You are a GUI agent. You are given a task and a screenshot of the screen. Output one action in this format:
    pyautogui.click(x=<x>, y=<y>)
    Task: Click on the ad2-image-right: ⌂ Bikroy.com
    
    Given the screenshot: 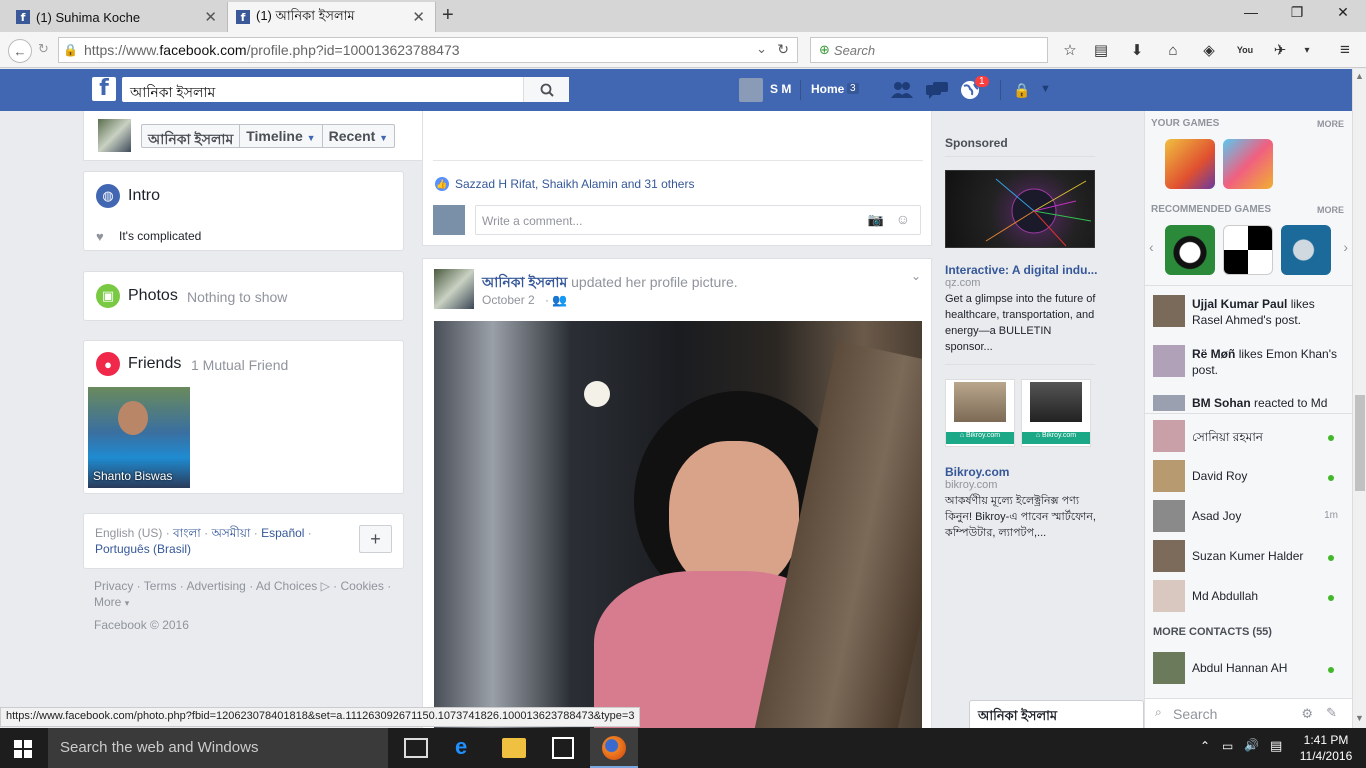 What is the action you would take?
    pyautogui.click(x=1056, y=413)
    